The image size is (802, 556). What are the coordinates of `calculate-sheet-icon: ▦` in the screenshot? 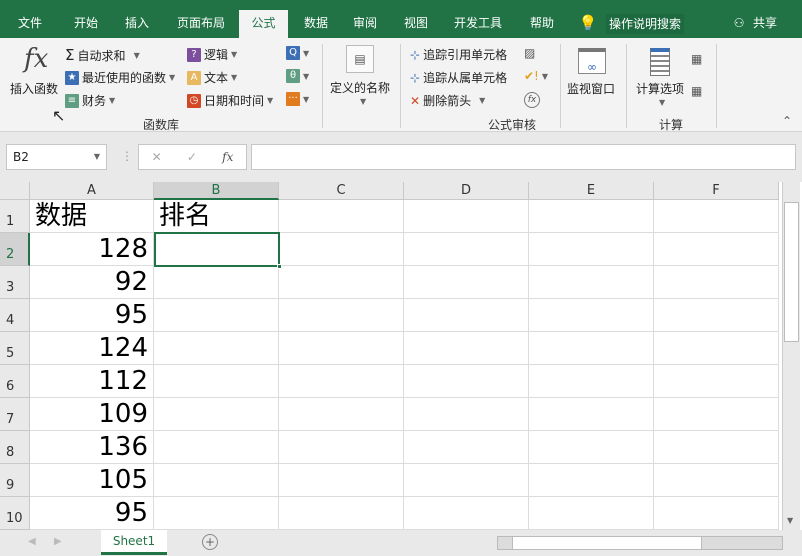 It's located at (696, 91).